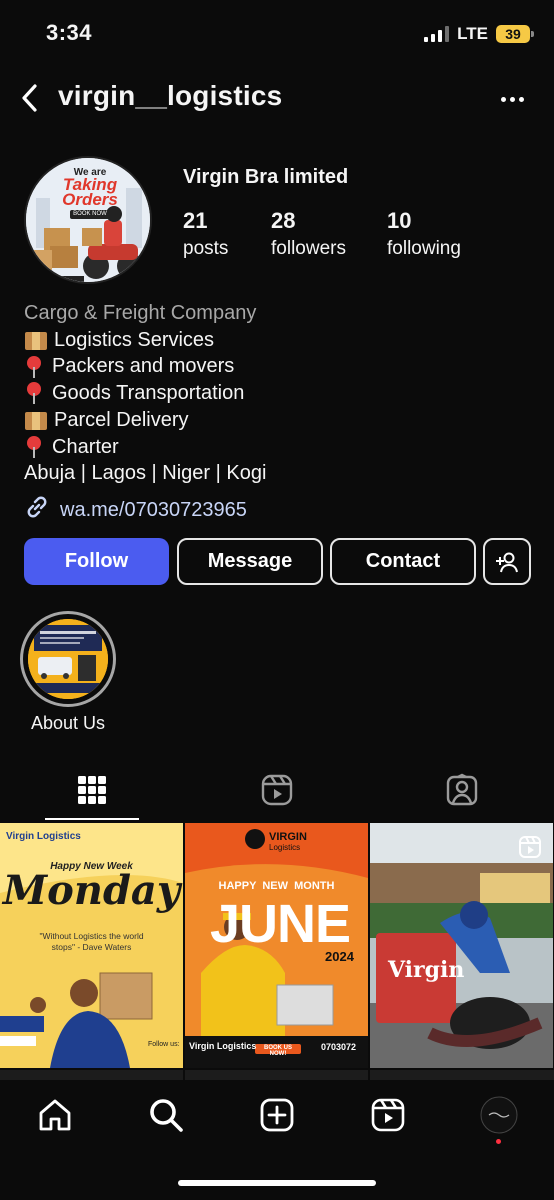  I want to click on highlight-about-us, so click(68, 659).